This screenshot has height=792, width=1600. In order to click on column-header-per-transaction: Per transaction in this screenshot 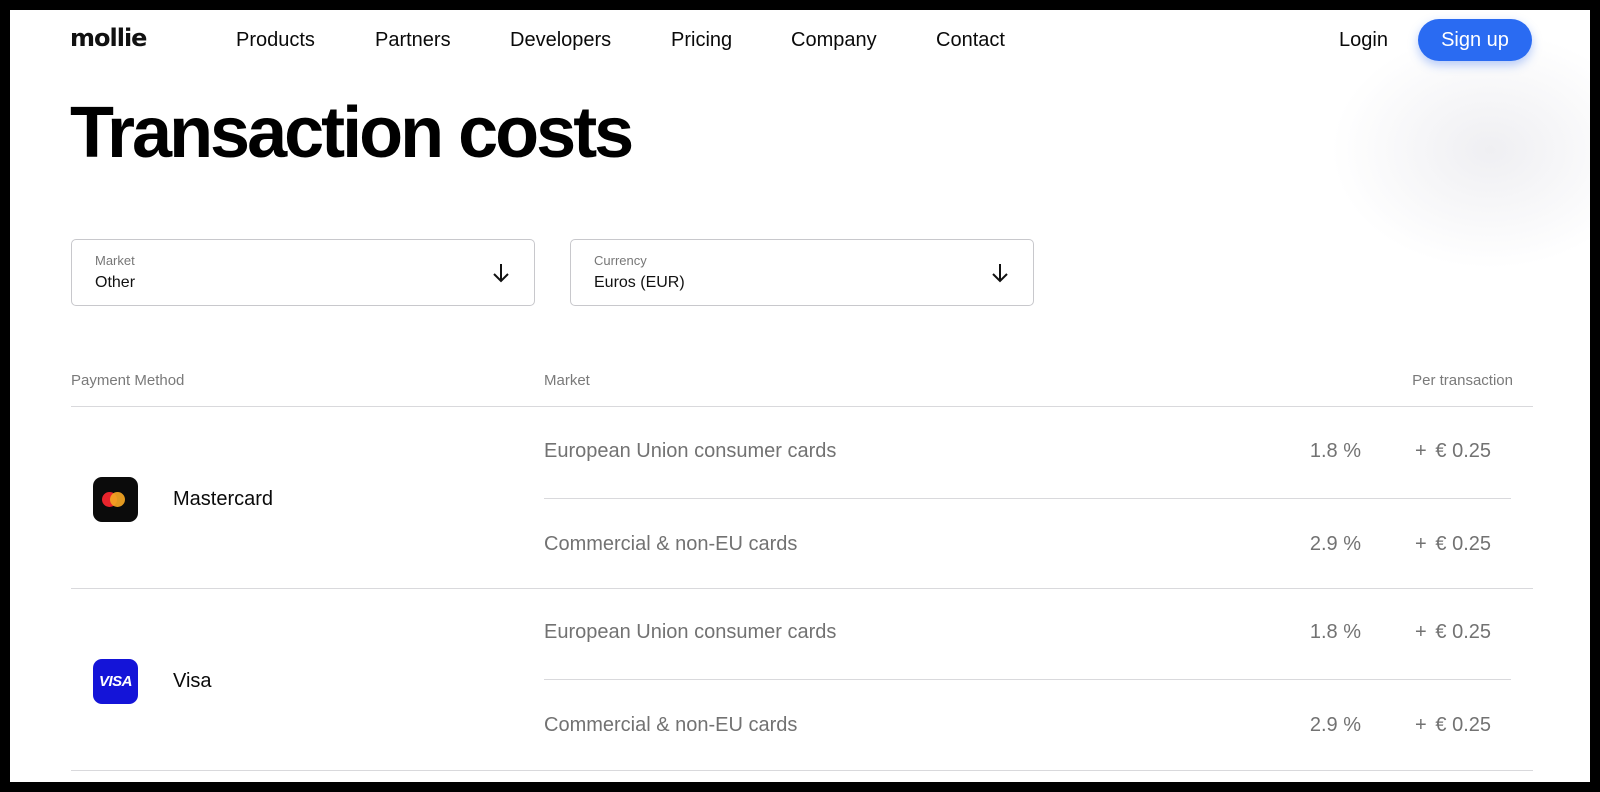, I will do `click(1462, 380)`.